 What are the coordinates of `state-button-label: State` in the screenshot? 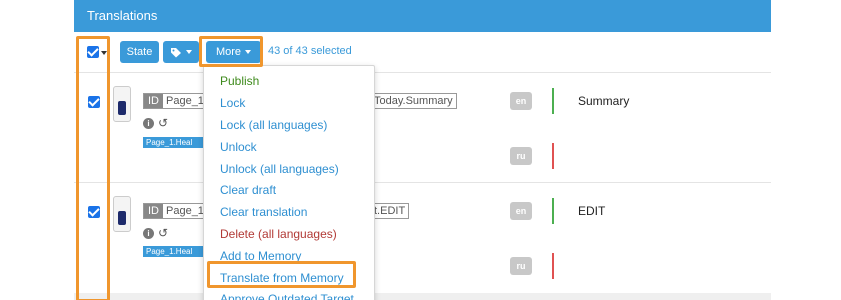 It's located at (139, 52).